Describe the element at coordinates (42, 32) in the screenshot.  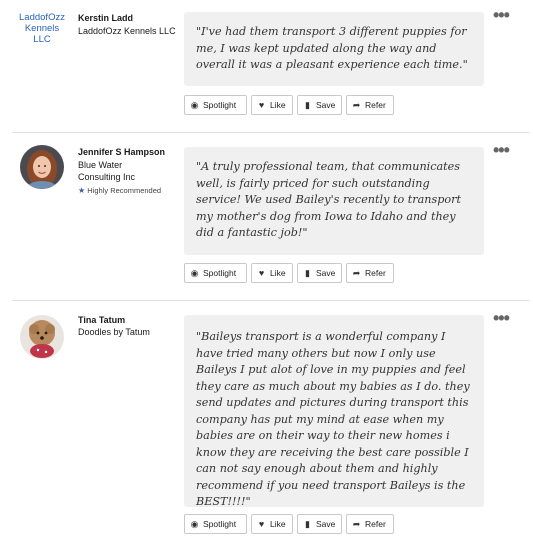
I see `company-logo: LaddofOzz Kennels LLC` at that location.